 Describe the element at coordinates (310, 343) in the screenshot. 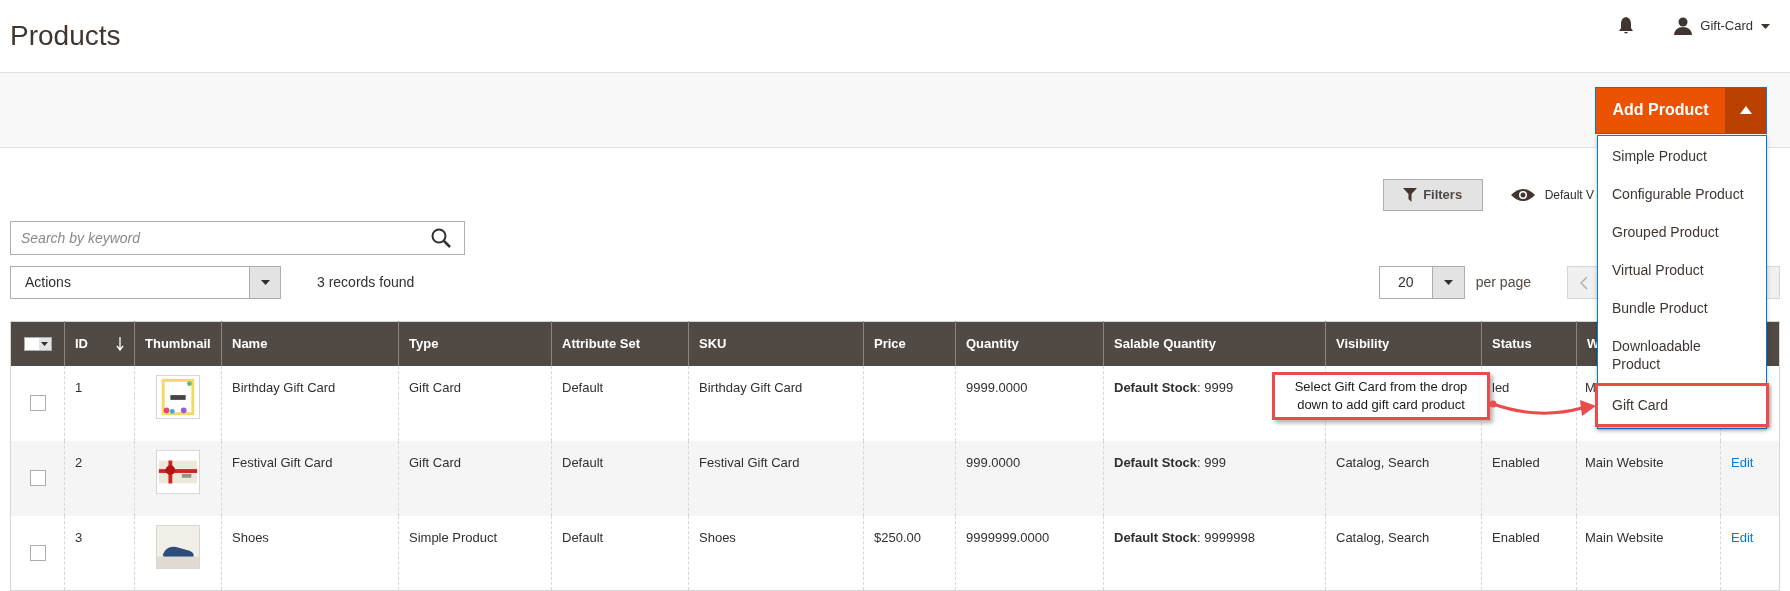

I see `column-header: Name` at that location.